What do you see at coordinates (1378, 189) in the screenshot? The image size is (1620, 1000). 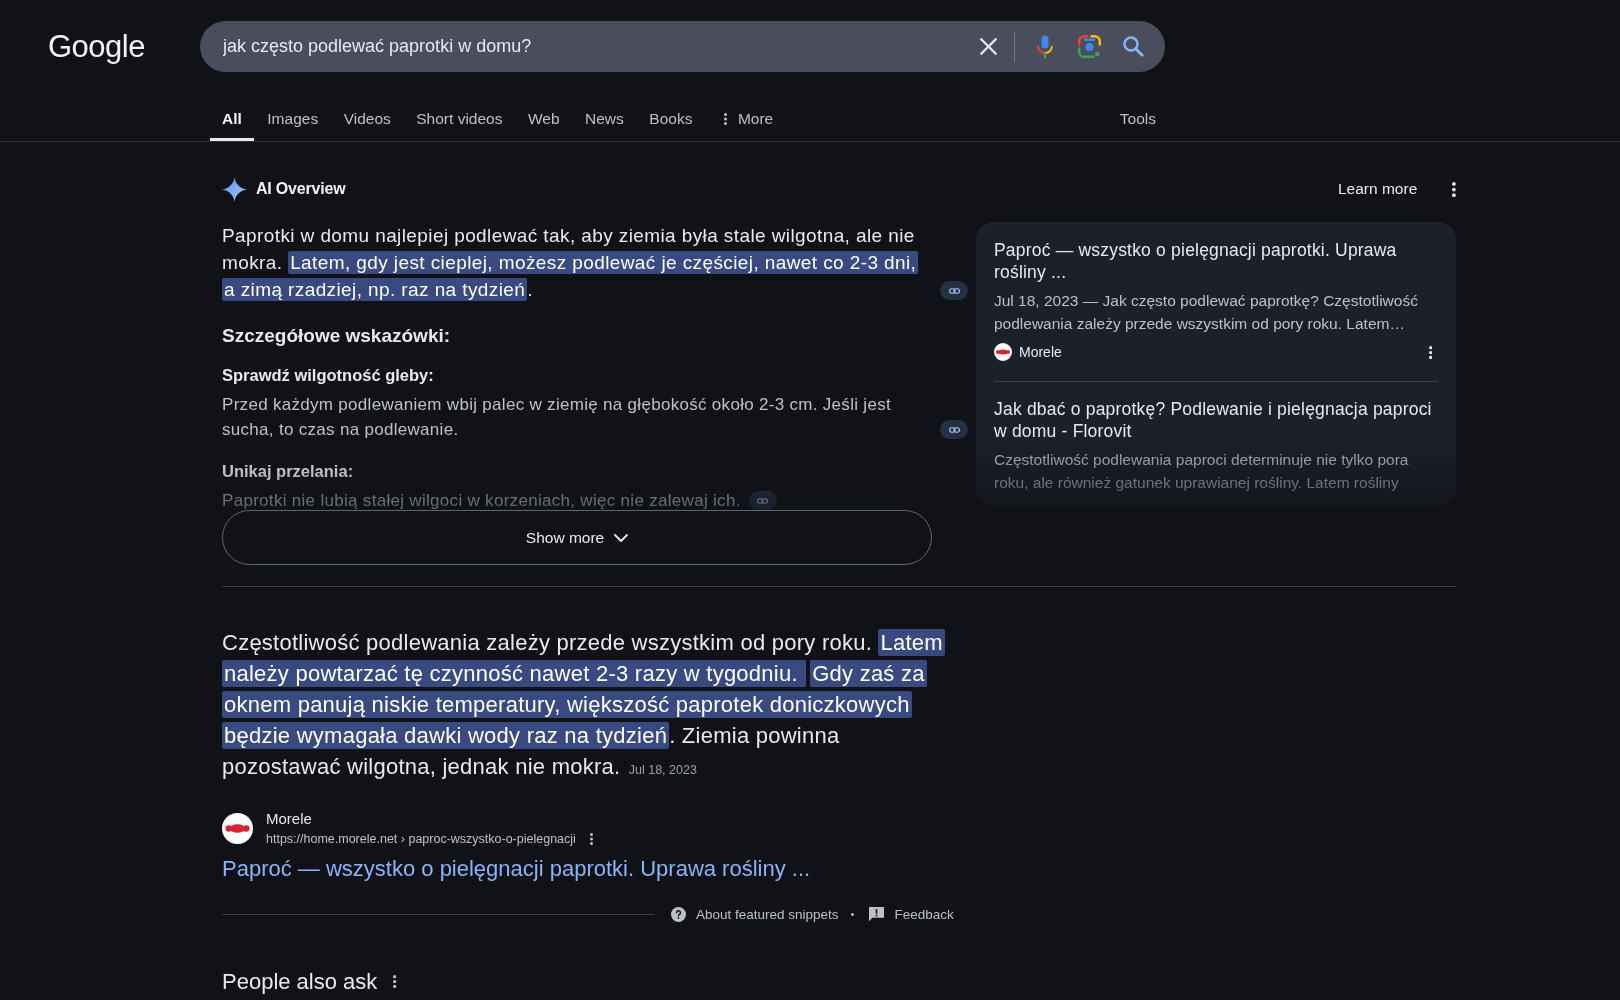 I see `learn-more-link: Learn more` at bounding box center [1378, 189].